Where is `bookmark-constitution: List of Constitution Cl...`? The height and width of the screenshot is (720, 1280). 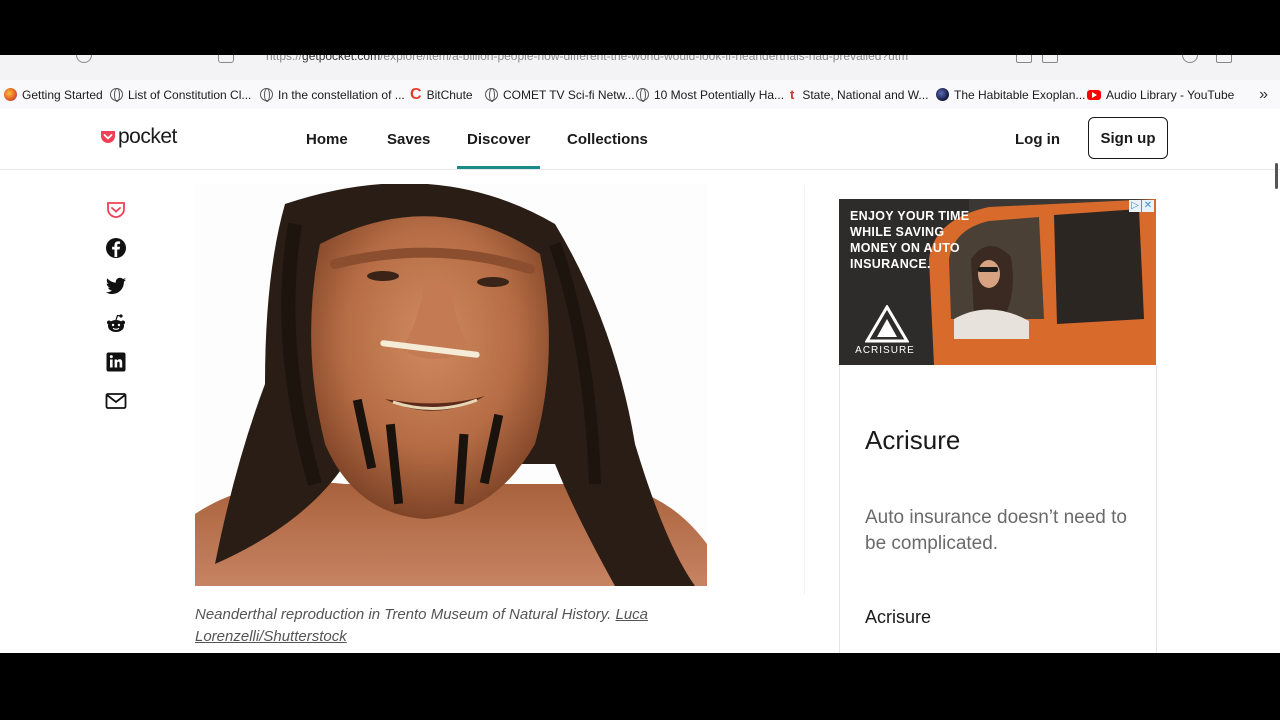
bookmark-constitution: List of Constitution Cl... is located at coordinates (180, 94).